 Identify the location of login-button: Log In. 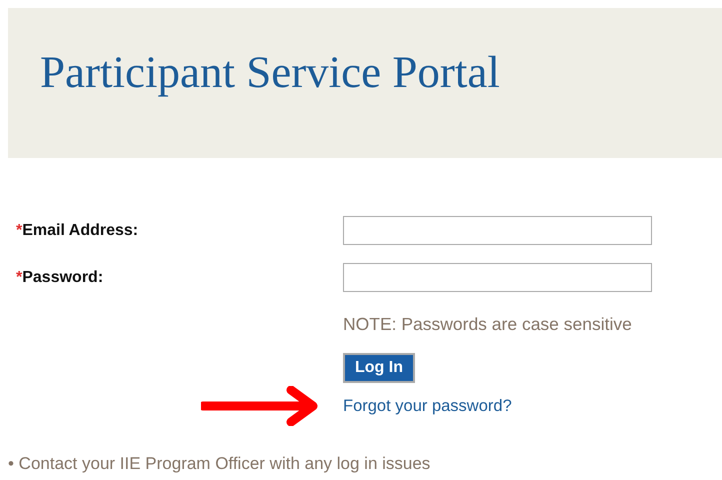
(379, 368).